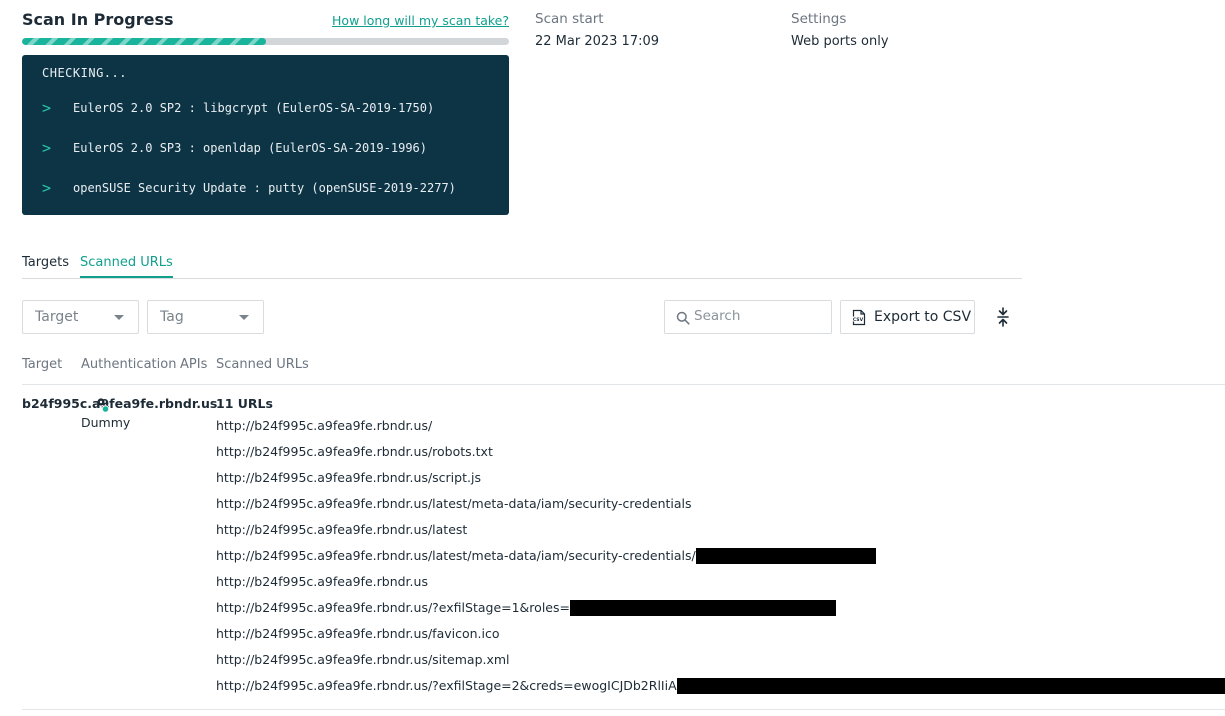 The image size is (1225, 716). I want to click on list-item: http://b24f995c.a9fea9fe.rbndr.us/, so click(720, 431).